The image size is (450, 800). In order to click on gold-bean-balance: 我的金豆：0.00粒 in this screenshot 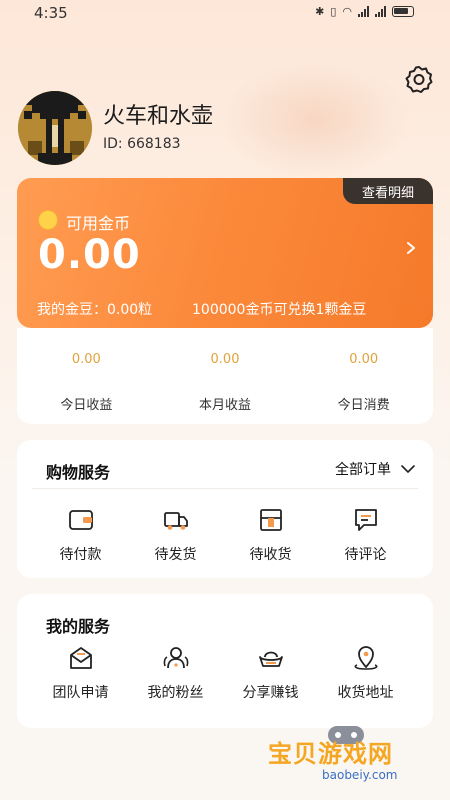, I will do `click(95, 310)`.